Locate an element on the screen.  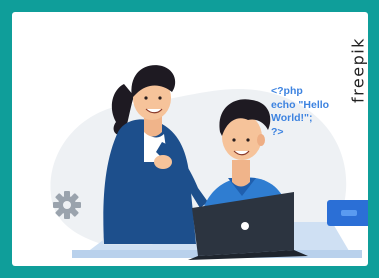
code-snippet: <?php echo "Hello World!"; ?> is located at coordinates (300, 112).